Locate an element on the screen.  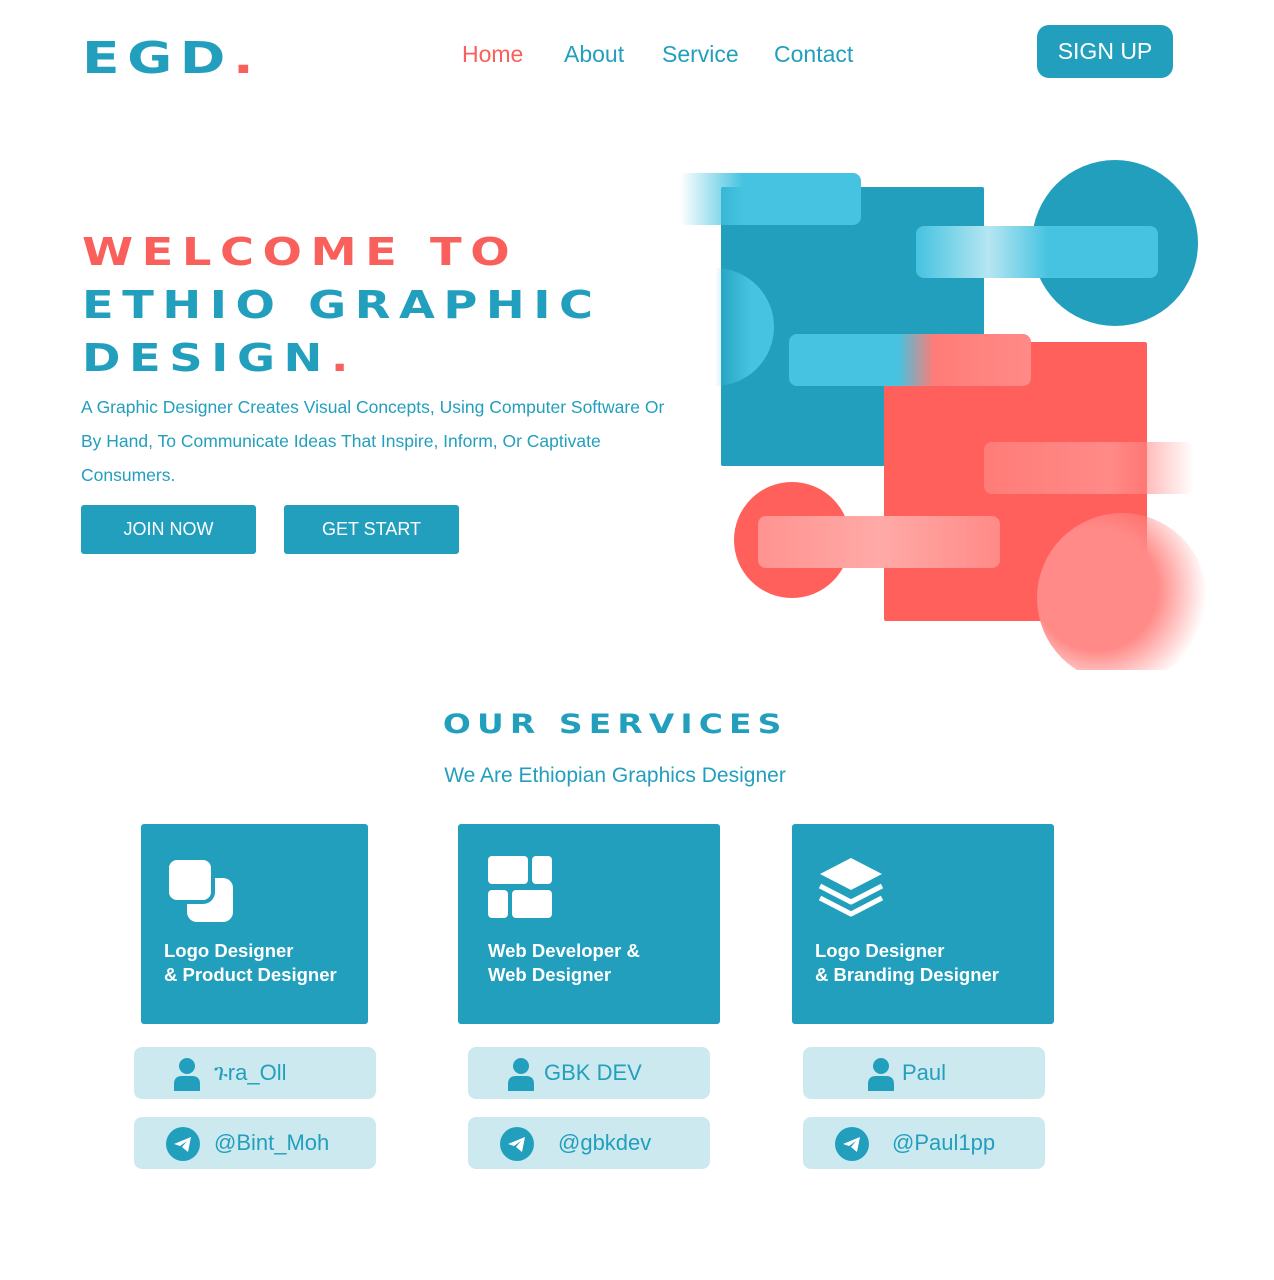
telegram-handle-pill: @Bint_Moh is located at coordinates (255, 1143).